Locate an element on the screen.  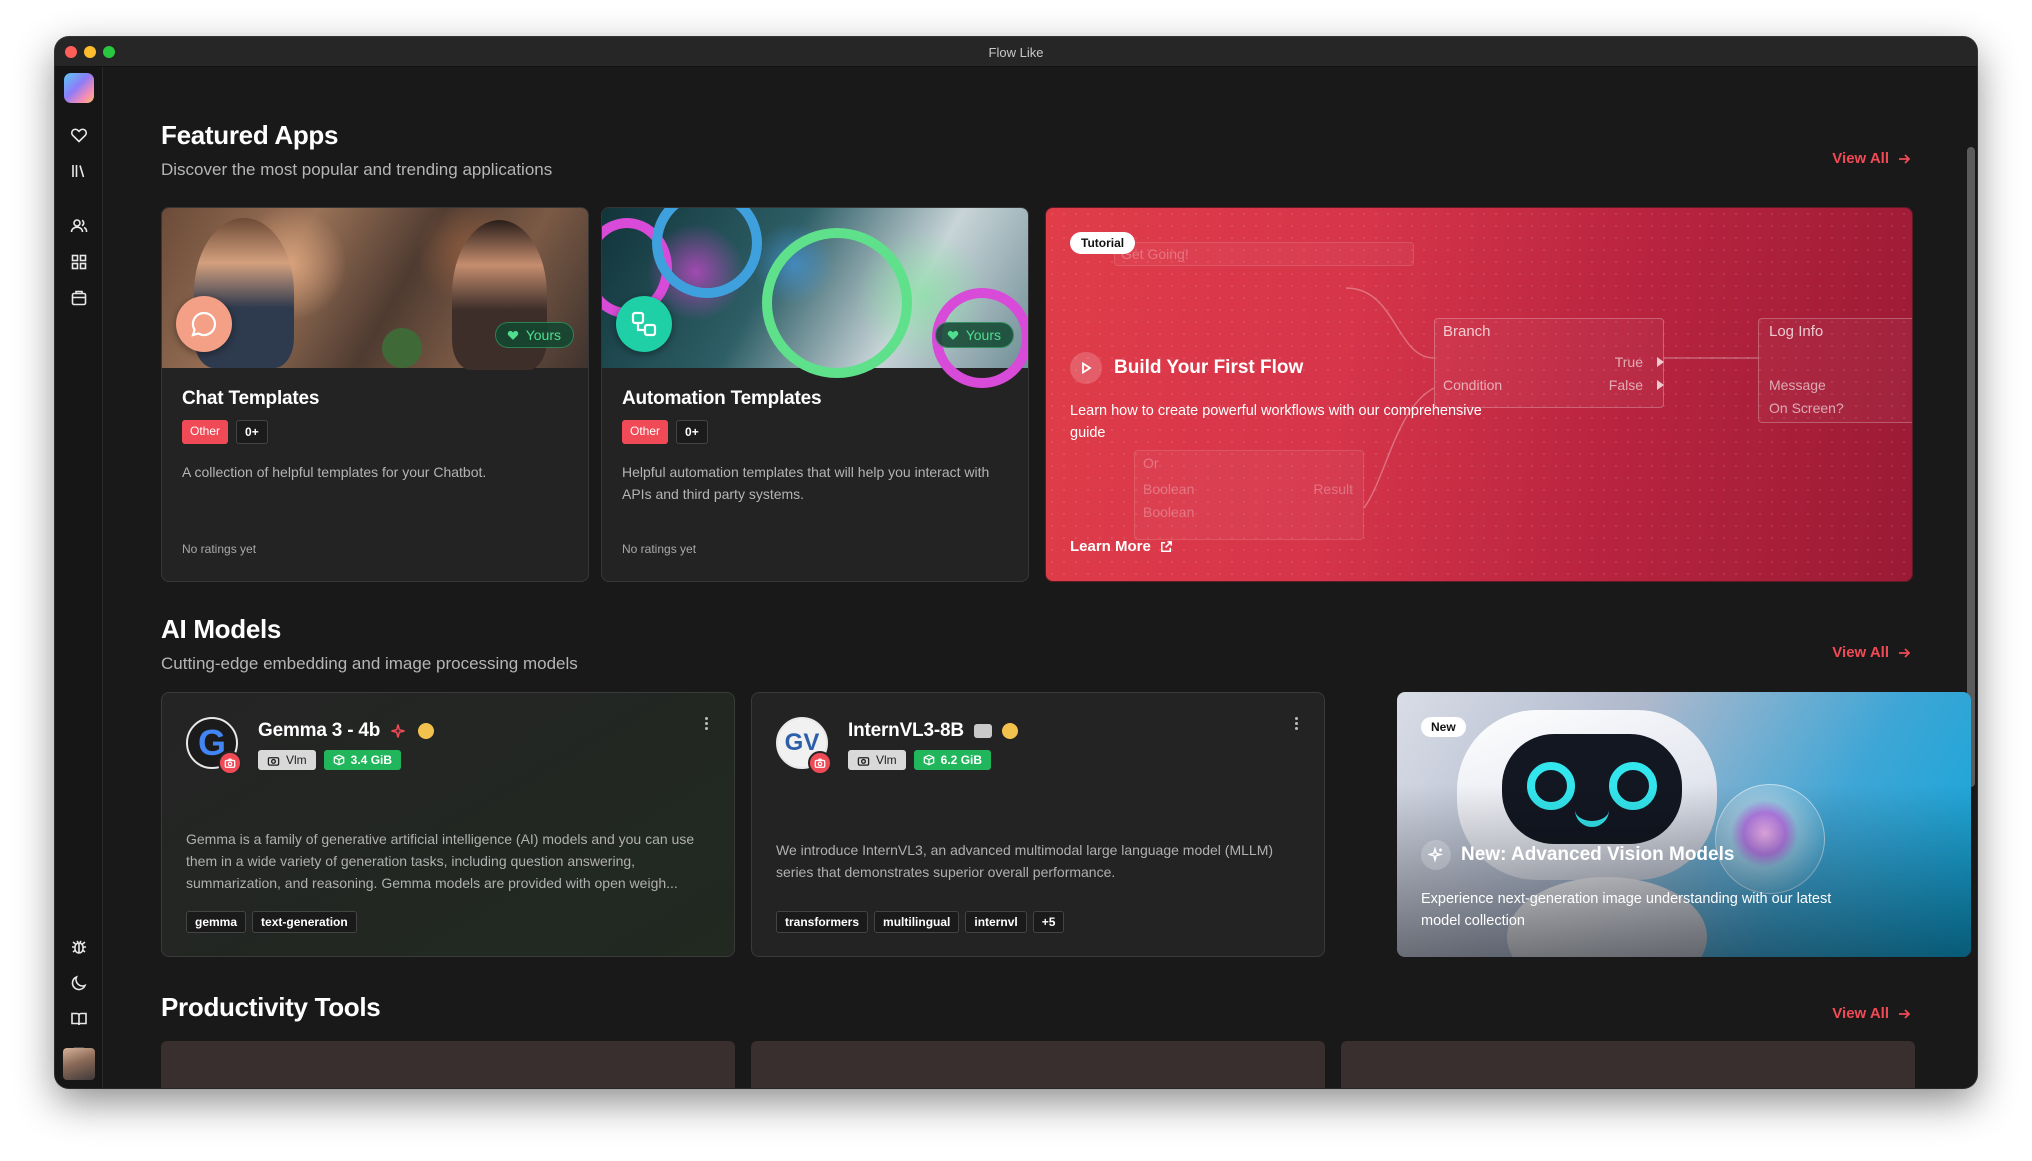
learn-more-link: Learn More is located at coordinates (1122, 546).